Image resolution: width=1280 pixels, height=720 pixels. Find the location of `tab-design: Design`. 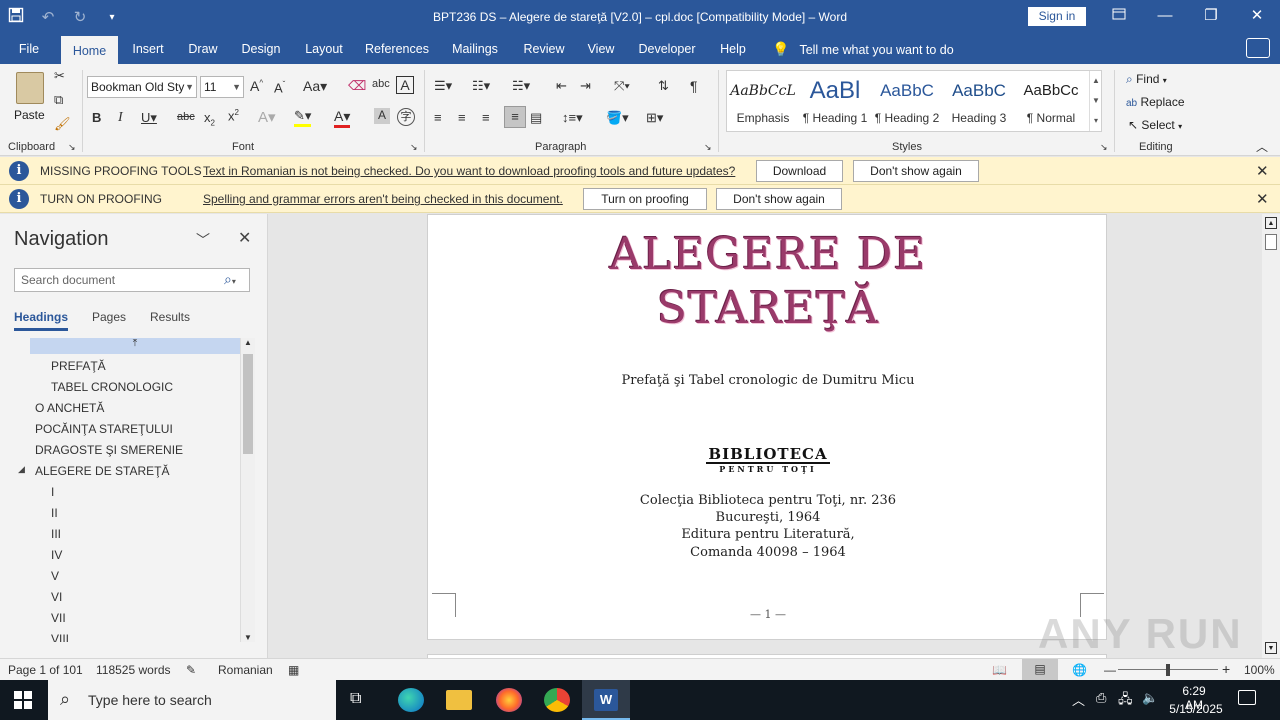

tab-design: Design is located at coordinates (261, 49).